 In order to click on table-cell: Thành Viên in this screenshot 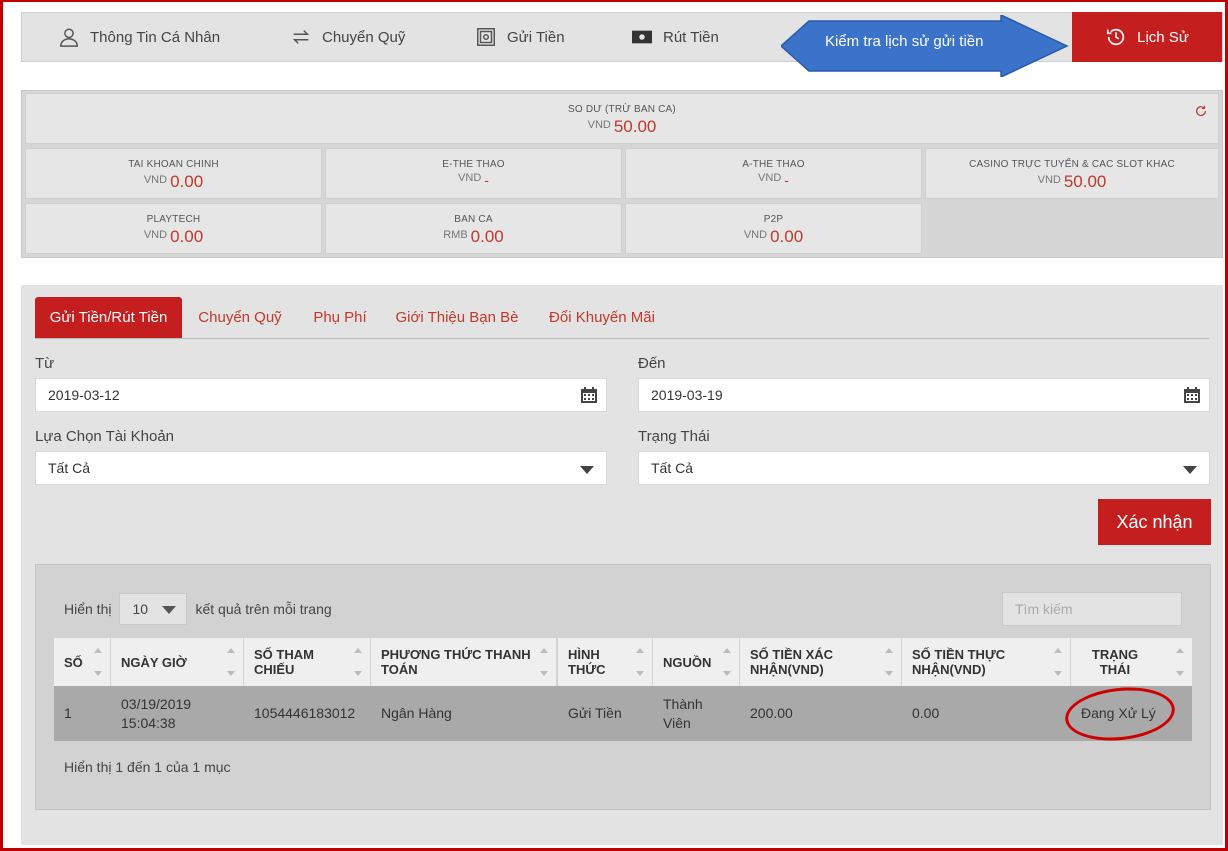, I will do `click(683, 713)`.